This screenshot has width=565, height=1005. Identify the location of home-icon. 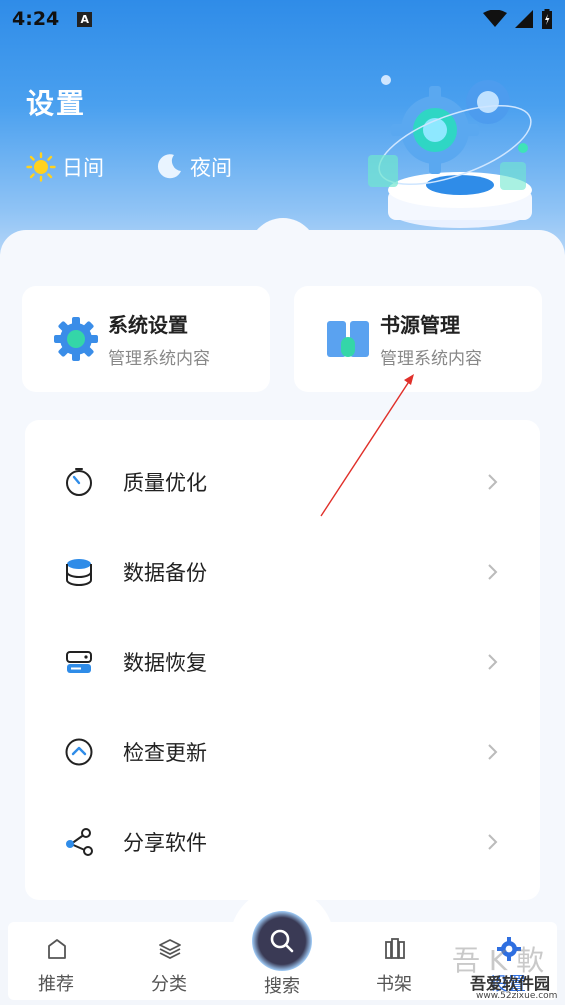
(57, 949).